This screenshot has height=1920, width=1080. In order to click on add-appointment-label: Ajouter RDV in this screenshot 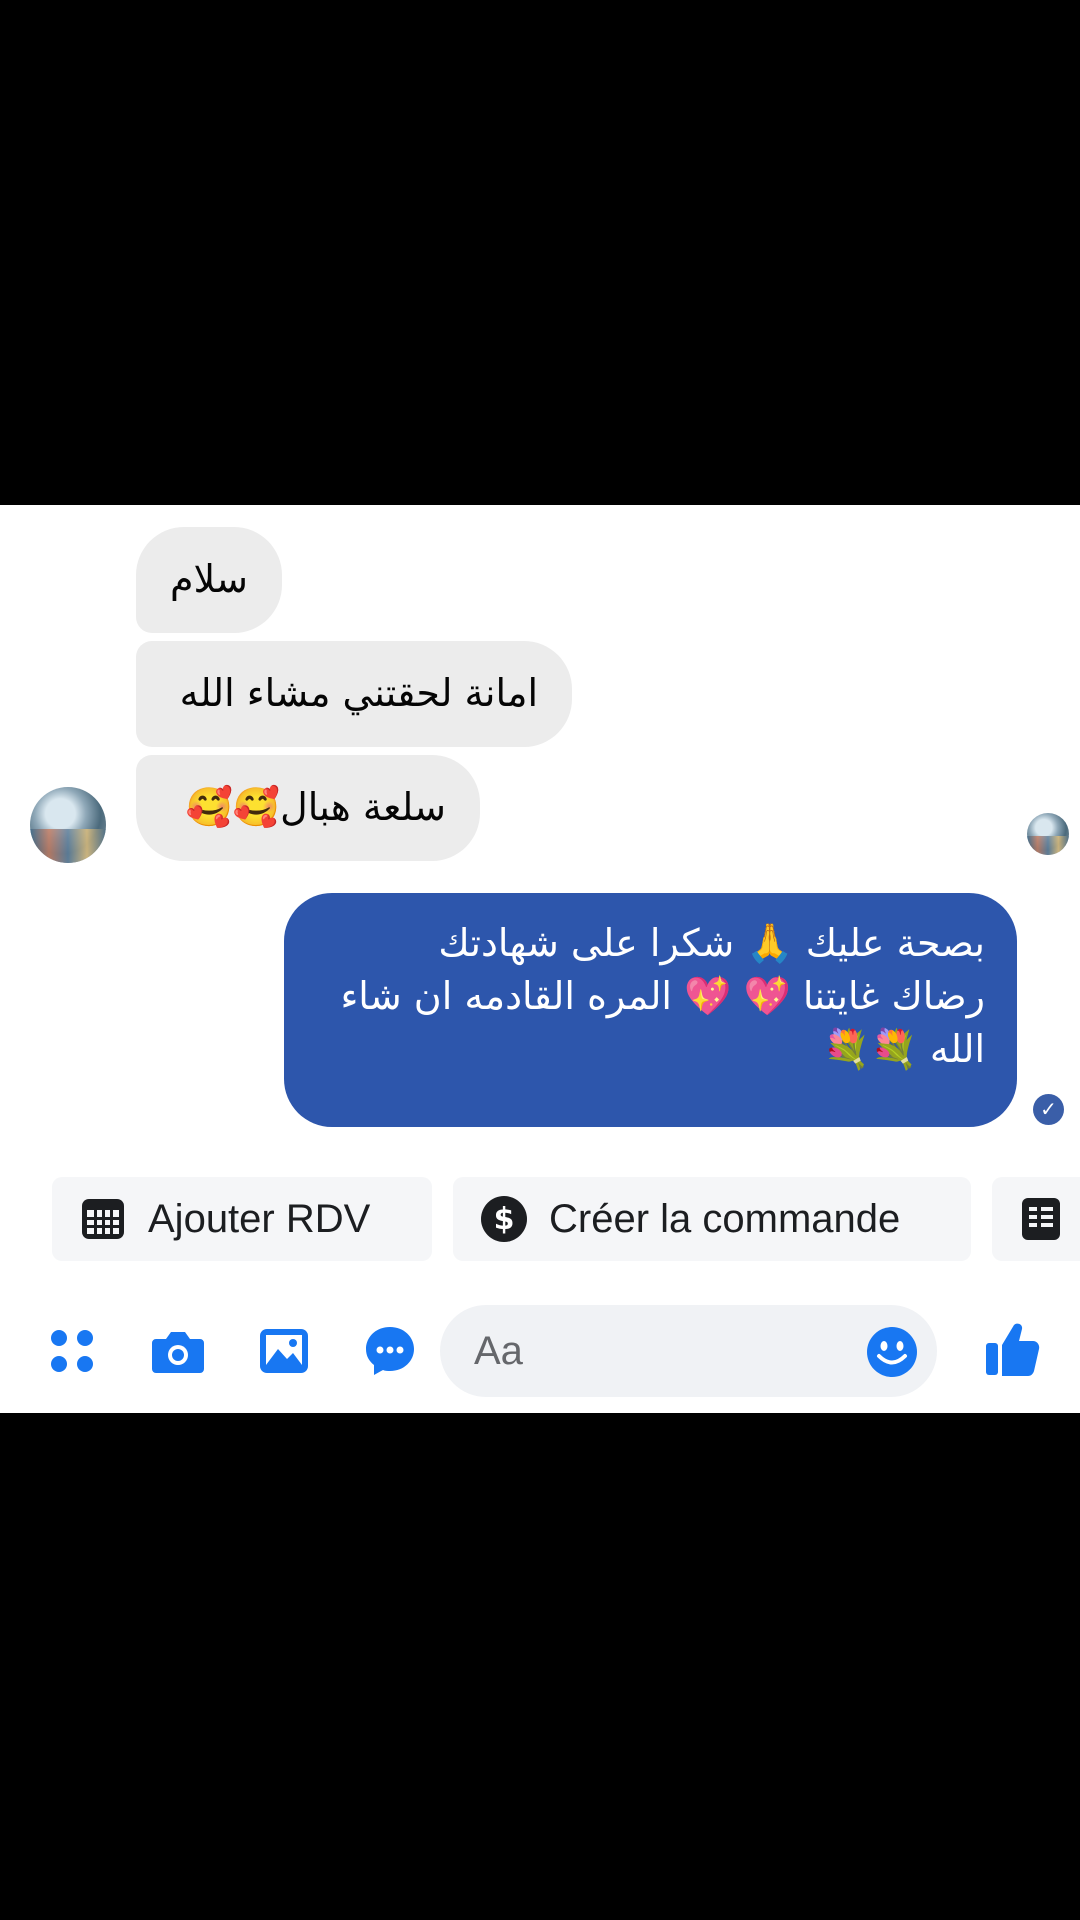, I will do `click(259, 1218)`.